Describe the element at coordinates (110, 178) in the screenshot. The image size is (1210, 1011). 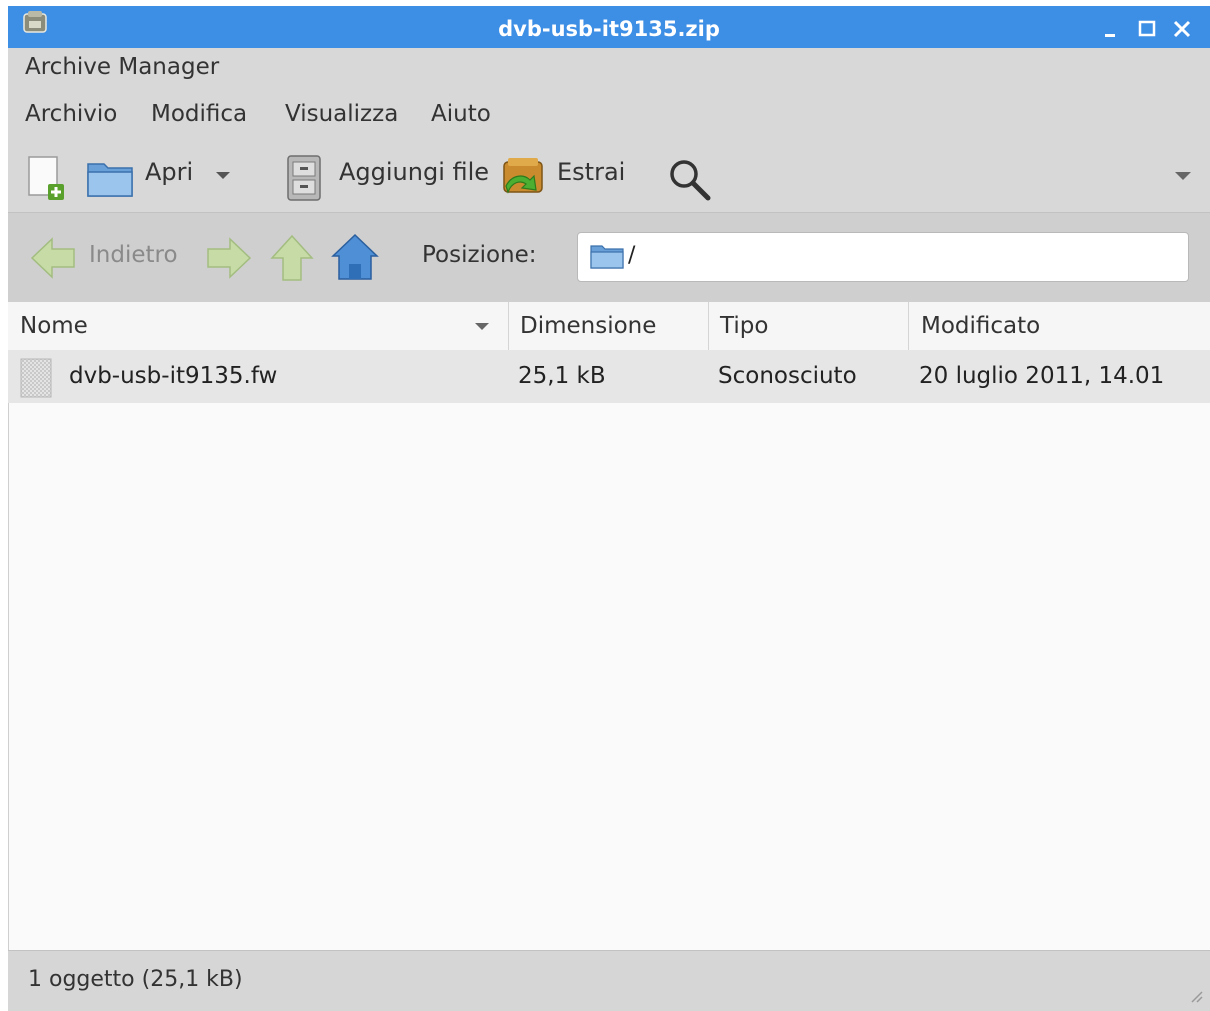
I see `open-folder-icon` at that location.